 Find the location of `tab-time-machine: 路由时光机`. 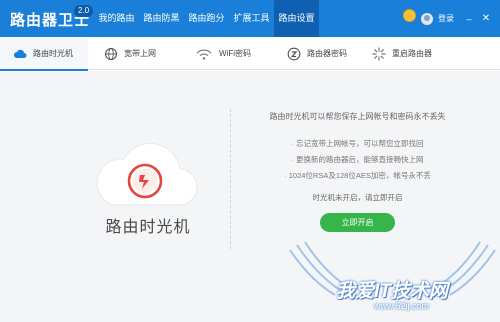

tab-time-machine: 路由时光机 is located at coordinates (44, 54).